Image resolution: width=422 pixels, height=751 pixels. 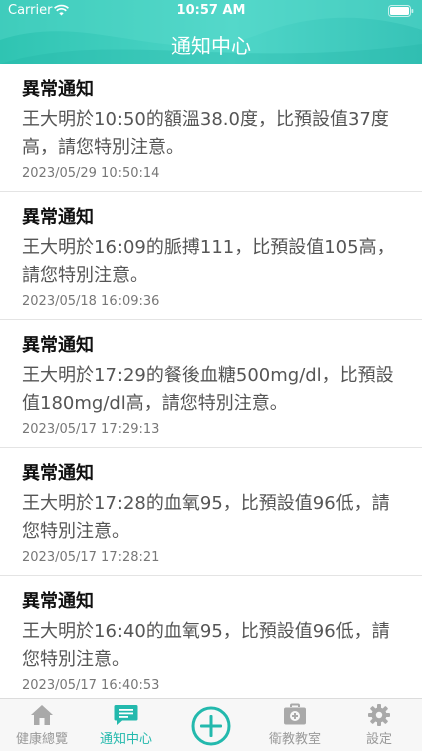 What do you see at coordinates (211, 46) in the screenshot?
I see `page-title: 通知中心` at bounding box center [211, 46].